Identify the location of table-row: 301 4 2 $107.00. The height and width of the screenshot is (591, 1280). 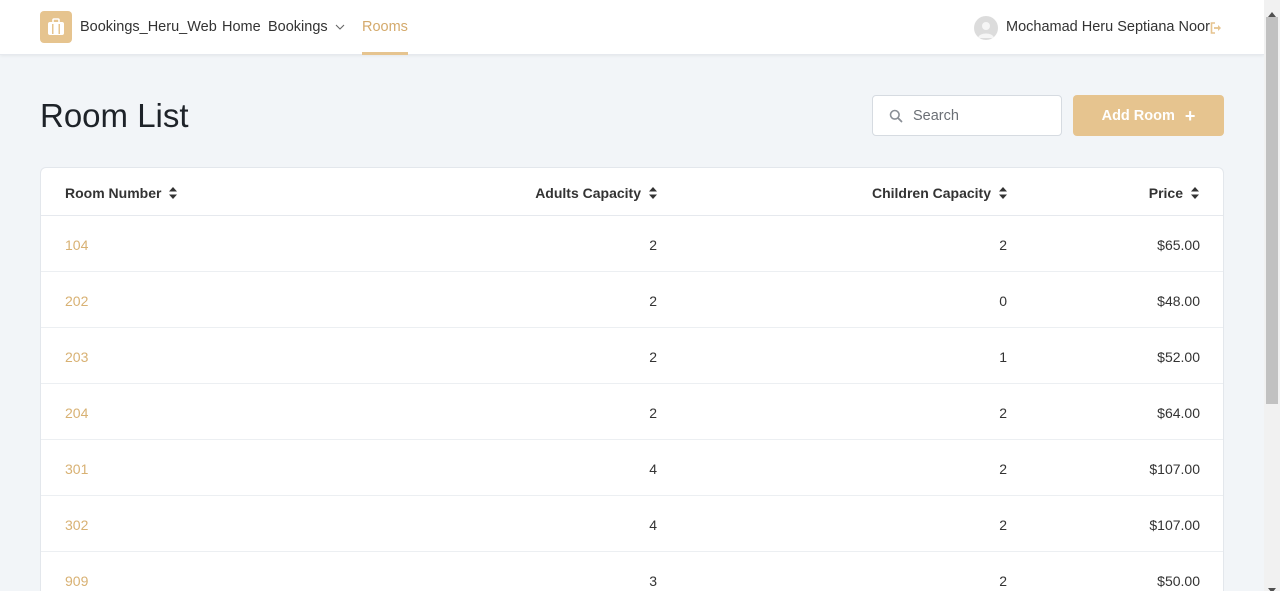
(632, 468).